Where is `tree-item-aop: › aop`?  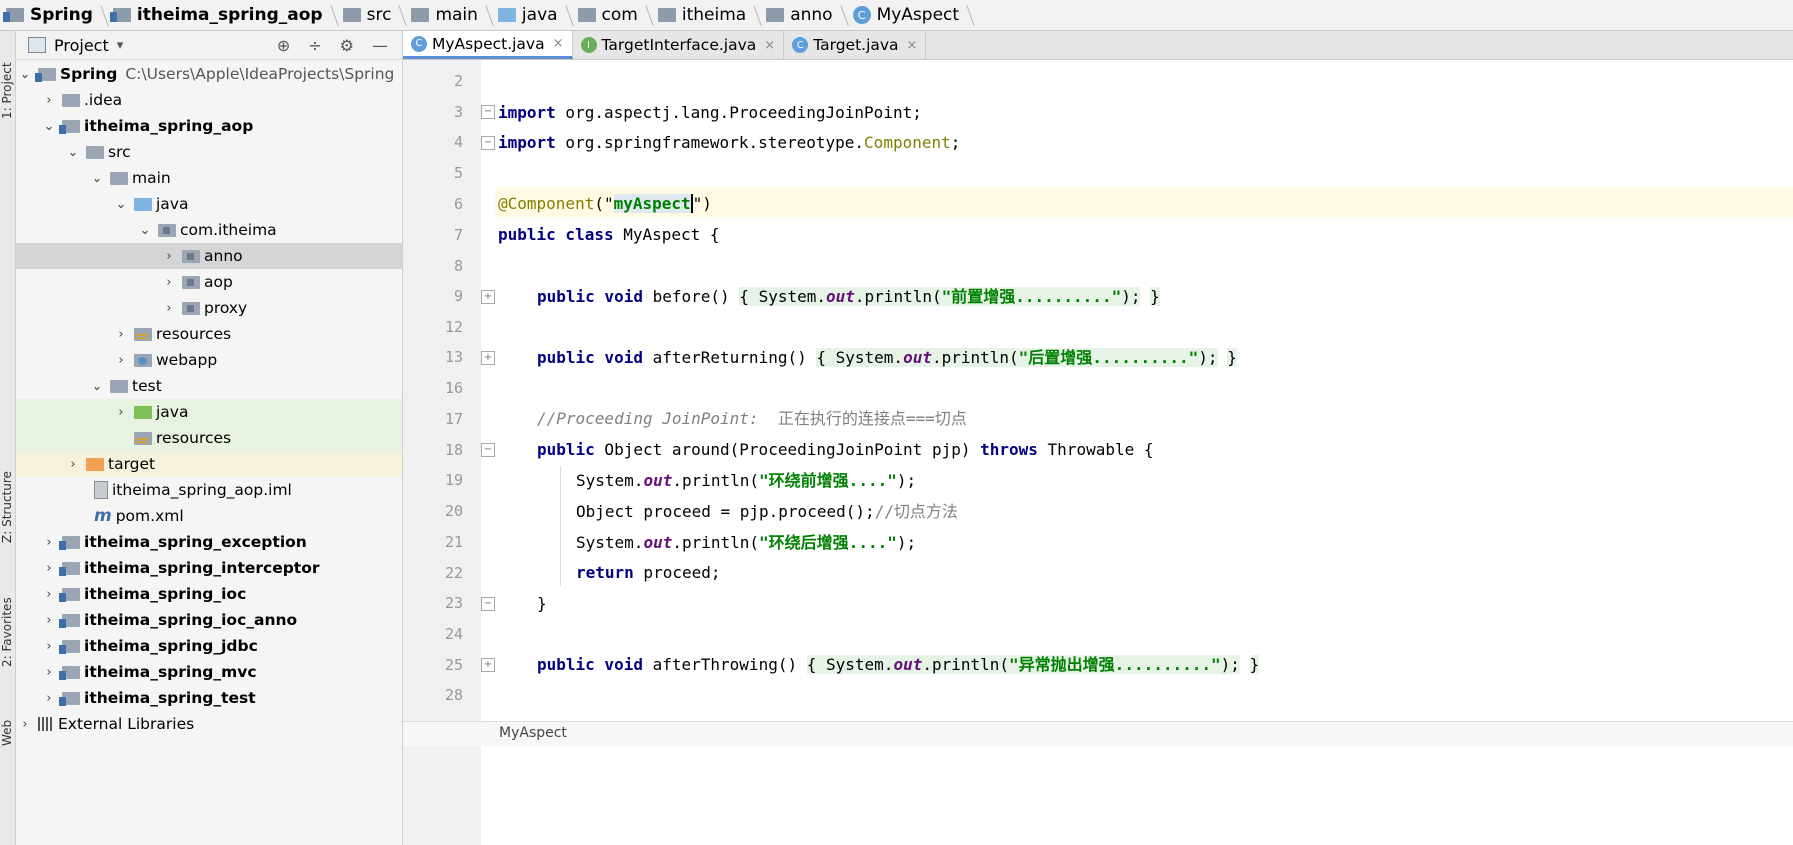 tree-item-aop: › aop is located at coordinates (209, 282).